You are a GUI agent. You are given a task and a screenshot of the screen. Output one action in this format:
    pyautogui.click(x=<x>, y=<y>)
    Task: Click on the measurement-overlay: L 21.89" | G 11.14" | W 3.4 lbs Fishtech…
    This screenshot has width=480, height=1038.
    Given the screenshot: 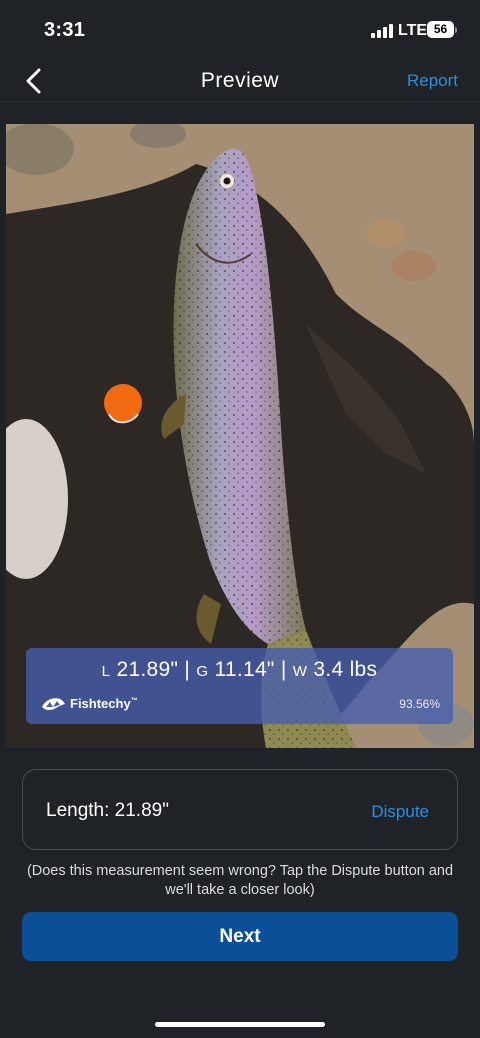 What is the action you would take?
    pyautogui.click(x=239, y=686)
    